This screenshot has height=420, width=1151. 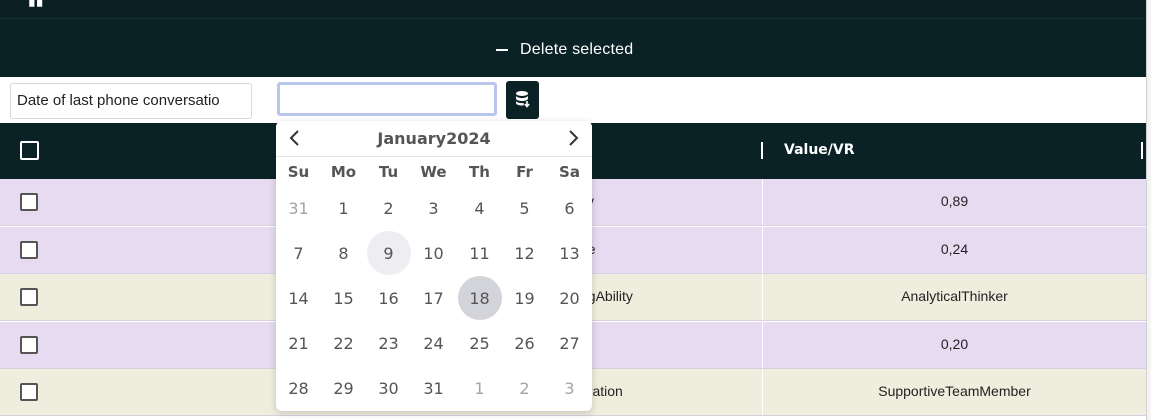 I want to click on calendar-day-number: 6, so click(x=569, y=208).